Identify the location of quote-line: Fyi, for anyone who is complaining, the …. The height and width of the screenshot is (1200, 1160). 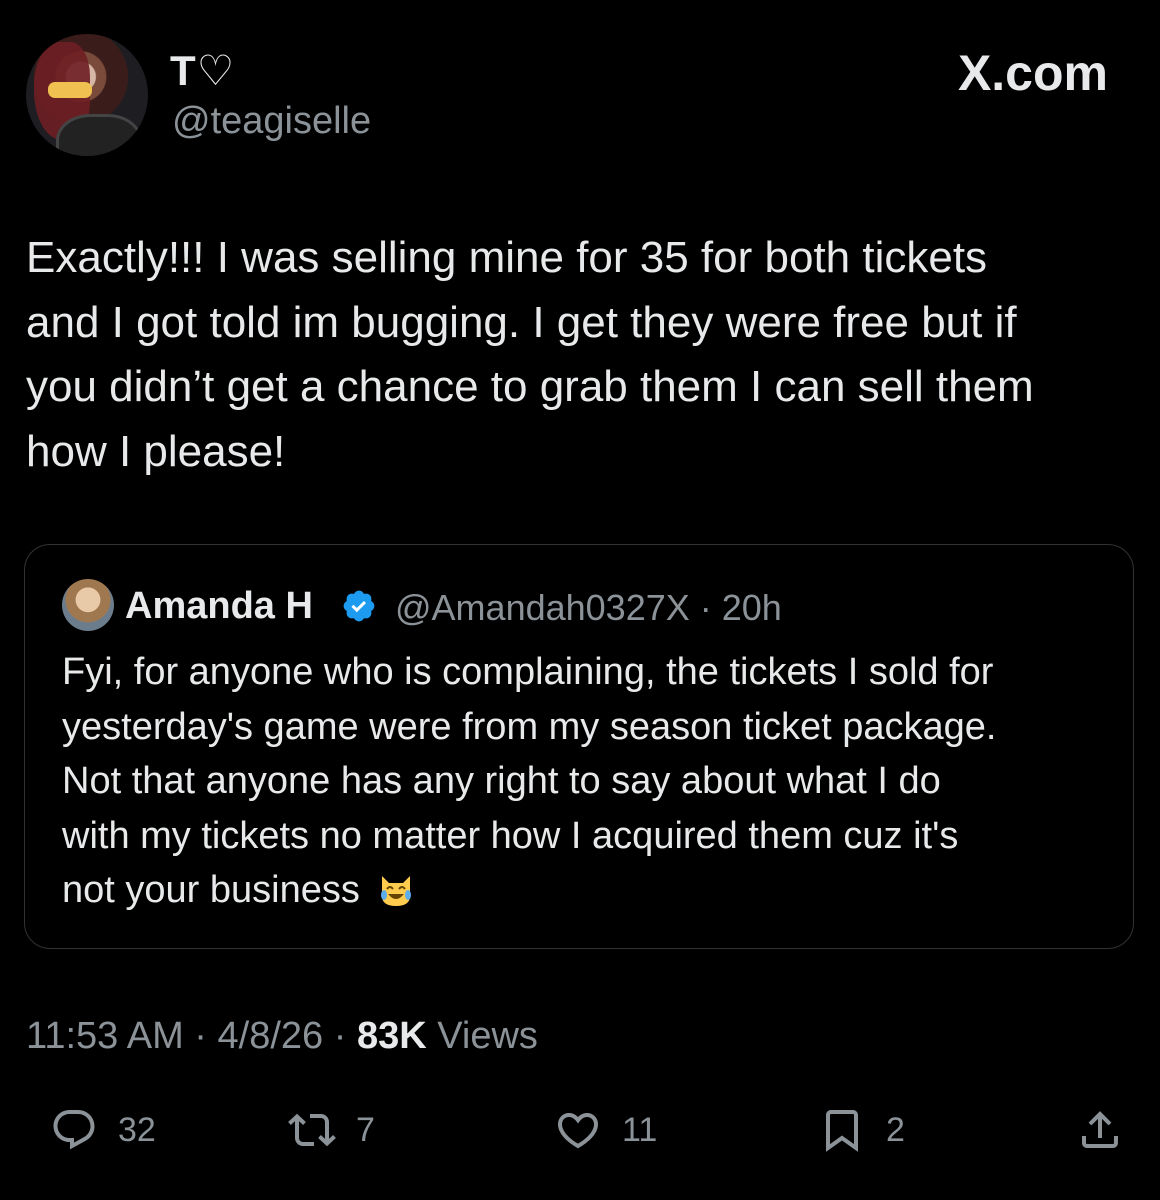
(528, 672).